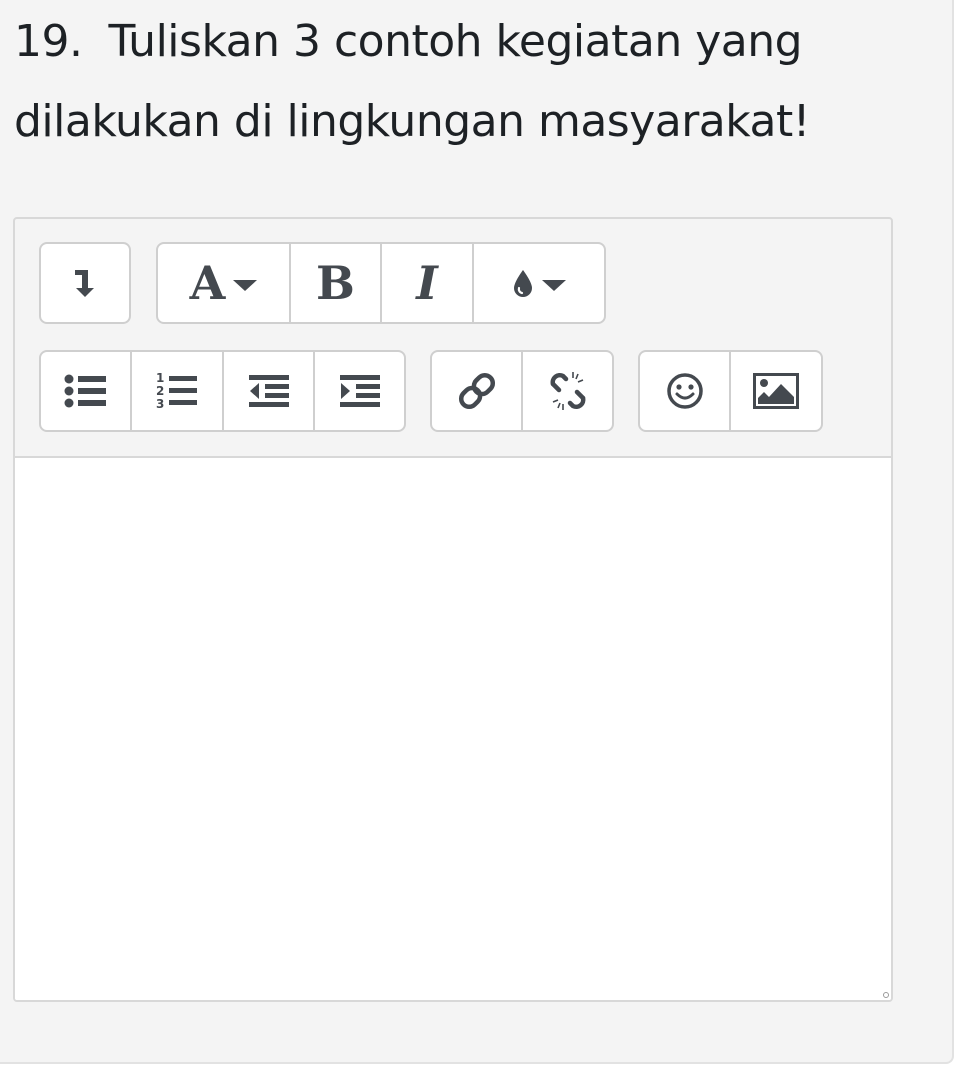  I want to click on italic-icon: I, so click(427, 283).